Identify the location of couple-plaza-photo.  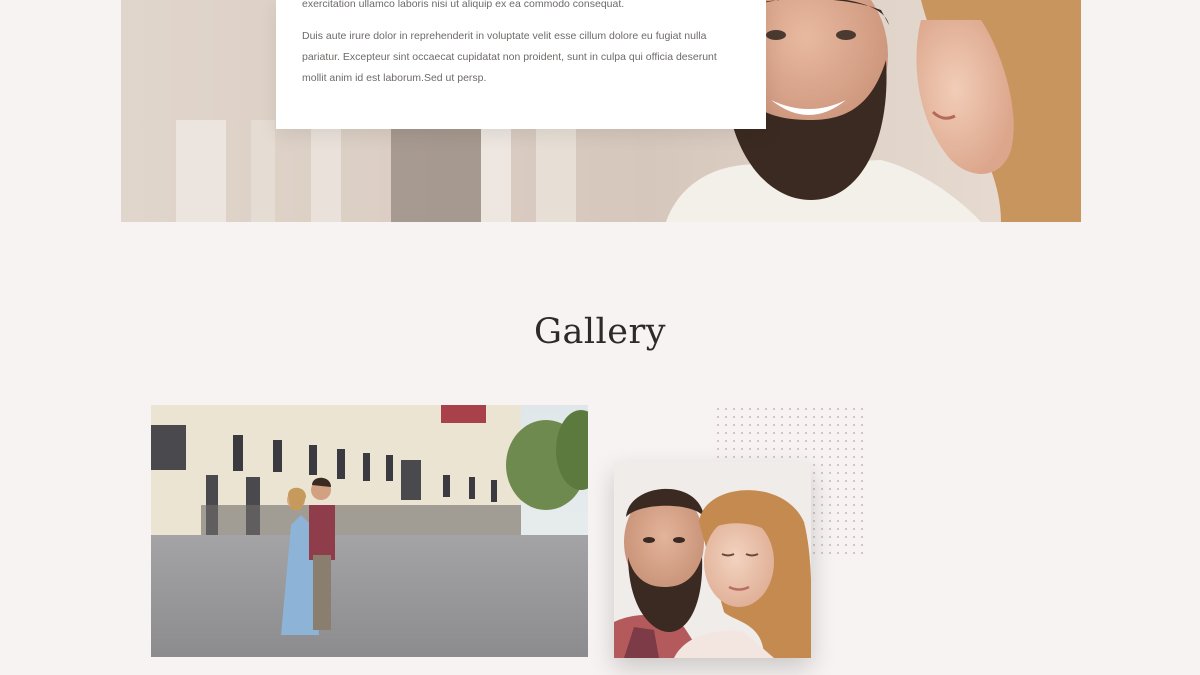
(369, 531).